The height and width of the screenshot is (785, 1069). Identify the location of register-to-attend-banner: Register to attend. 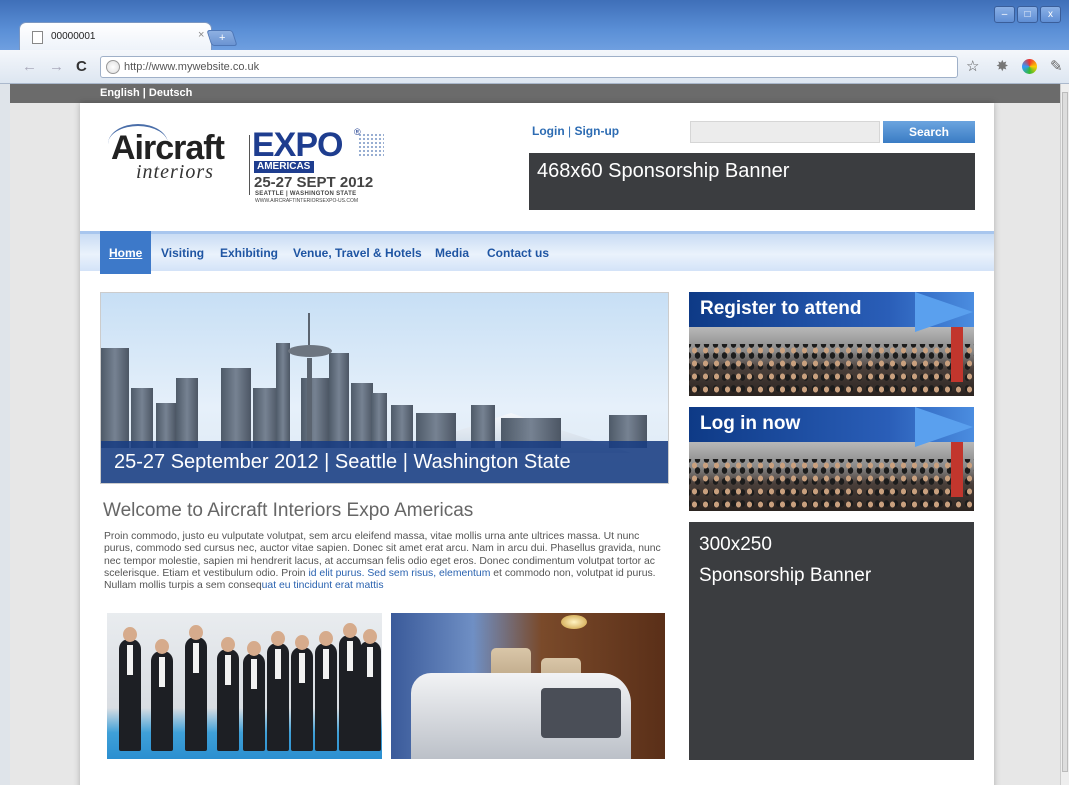
(831, 344).